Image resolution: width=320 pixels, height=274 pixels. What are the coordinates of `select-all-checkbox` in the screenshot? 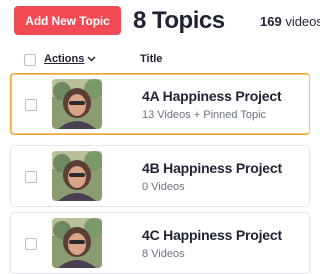 It's located at (30, 60).